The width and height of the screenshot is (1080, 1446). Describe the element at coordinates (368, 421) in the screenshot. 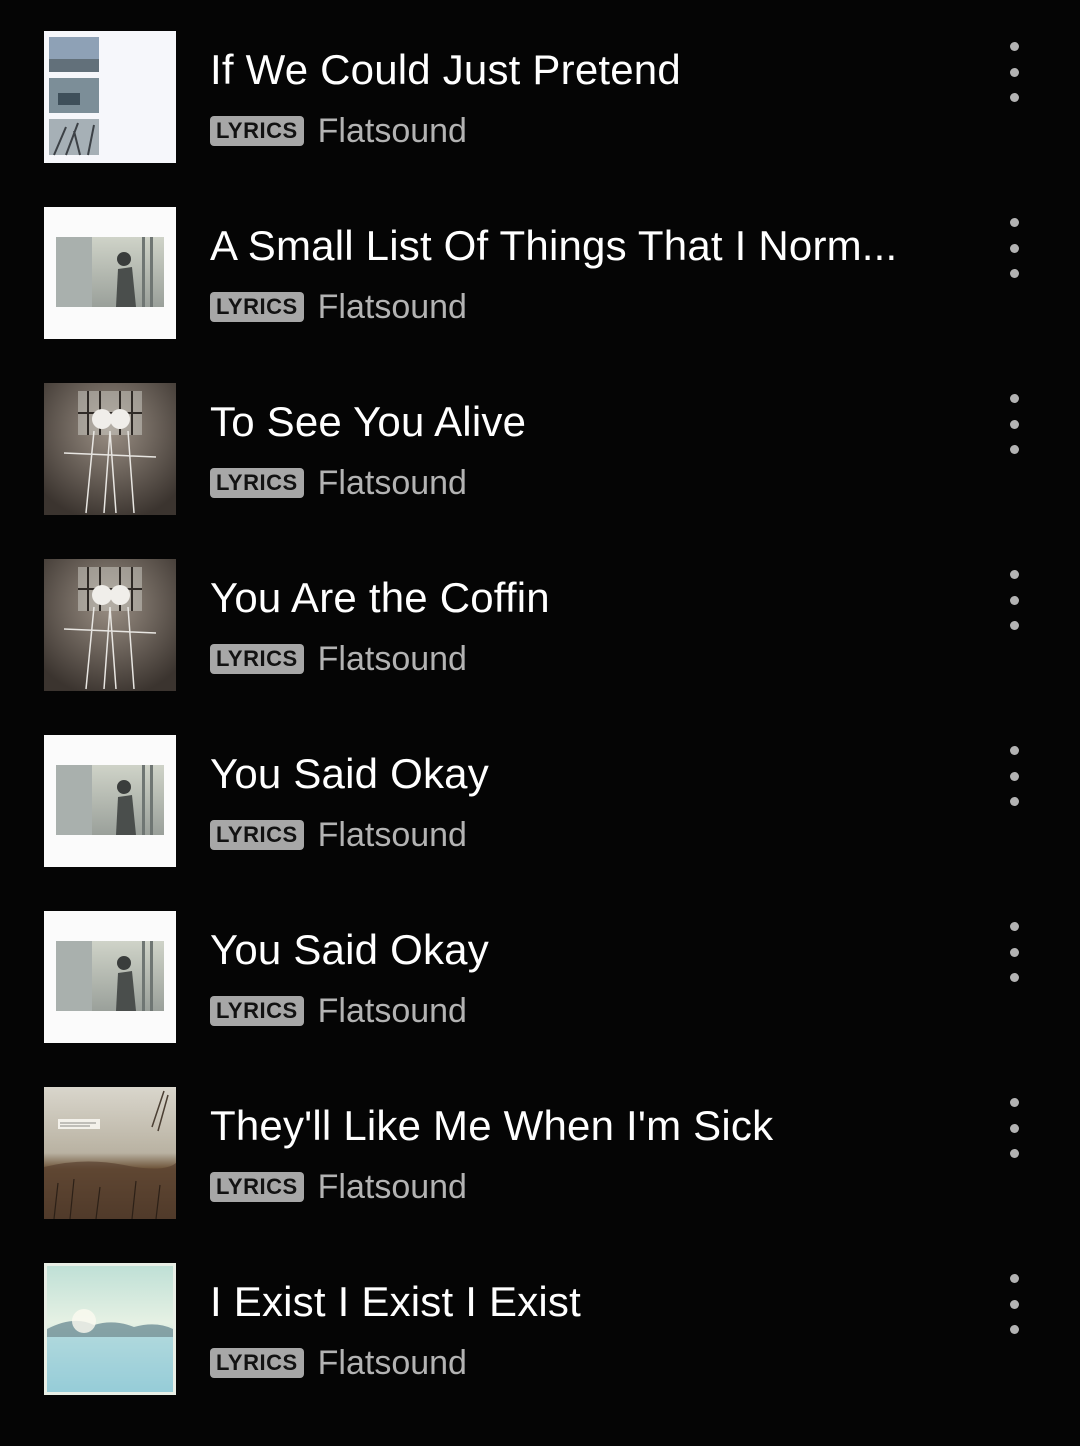

I see `track-title: To See You Alive` at that location.